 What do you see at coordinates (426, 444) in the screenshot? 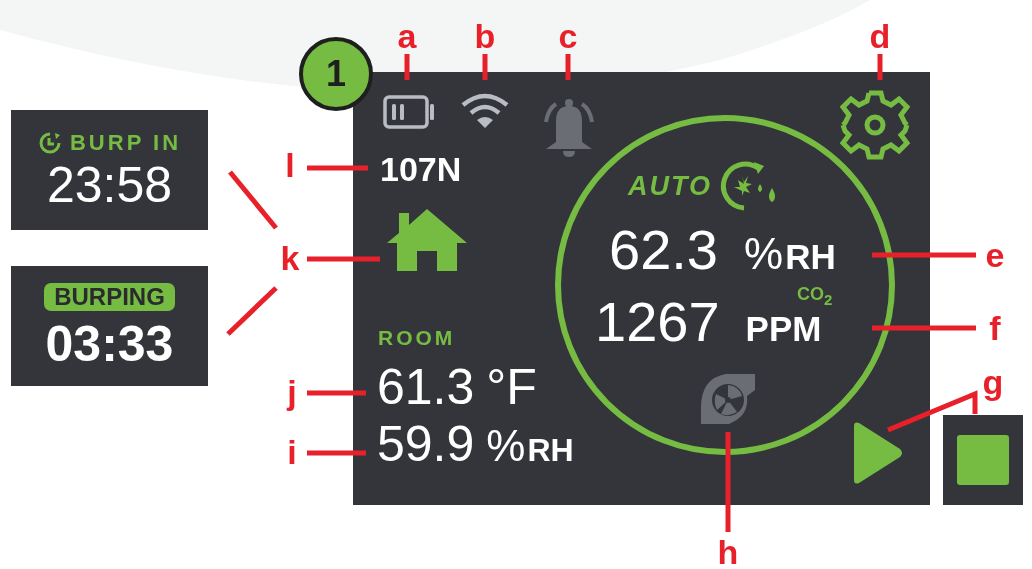
I see `humidity-value: 59.9` at bounding box center [426, 444].